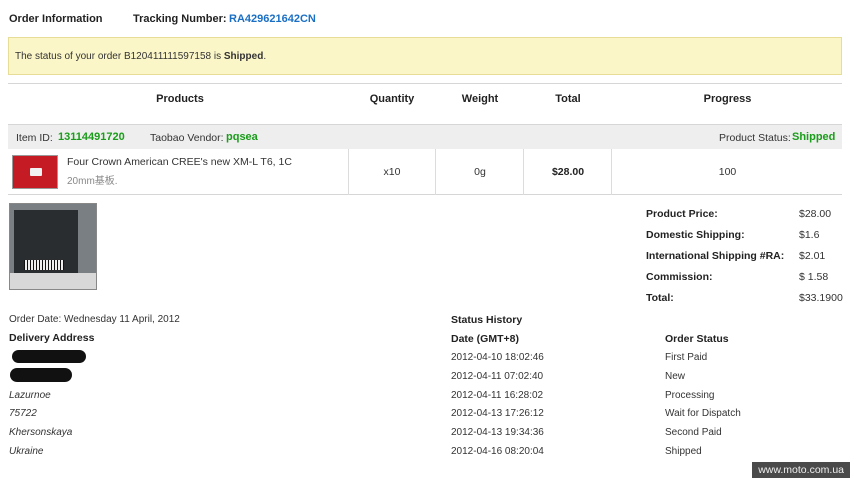  Describe the element at coordinates (660, 298) in the screenshot. I see `summary-label-total: Total:` at that location.